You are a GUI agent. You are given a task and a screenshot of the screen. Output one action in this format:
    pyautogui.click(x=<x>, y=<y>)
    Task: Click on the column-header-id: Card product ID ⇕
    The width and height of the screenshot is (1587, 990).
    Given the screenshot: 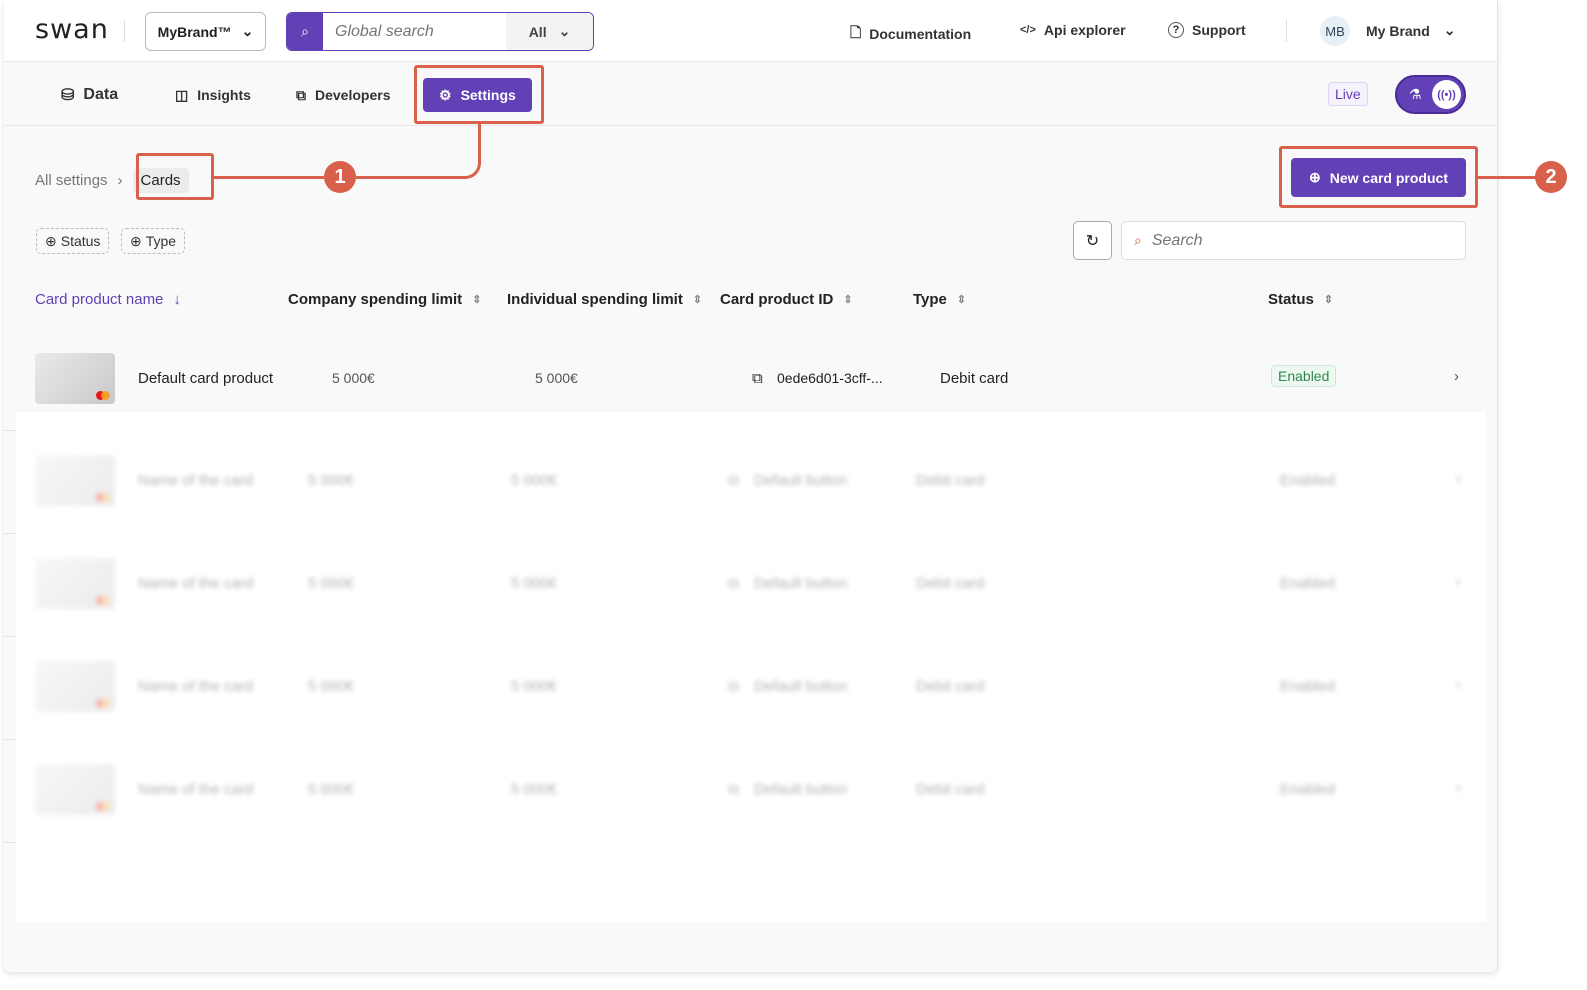 What is the action you would take?
    pyautogui.click(x=786, y=299)
    